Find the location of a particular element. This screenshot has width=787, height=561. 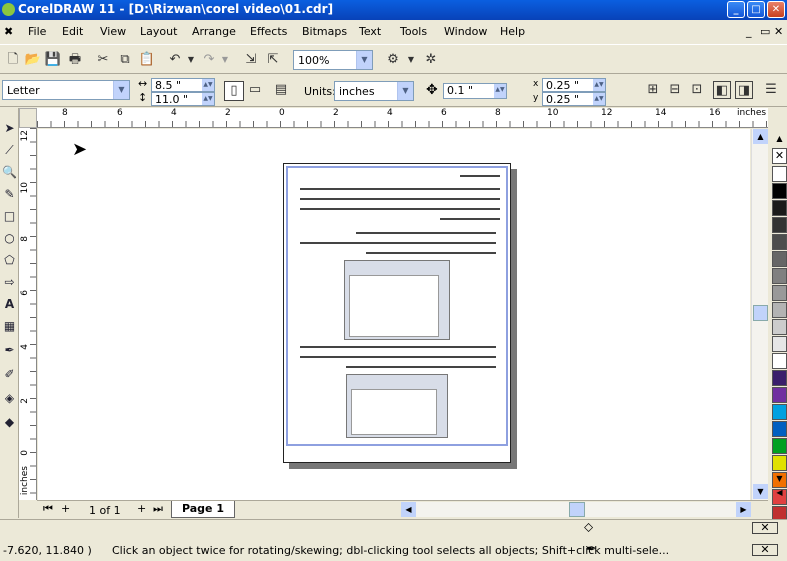

scroll-right-button: ▶ is located at coordinates (743, 509).